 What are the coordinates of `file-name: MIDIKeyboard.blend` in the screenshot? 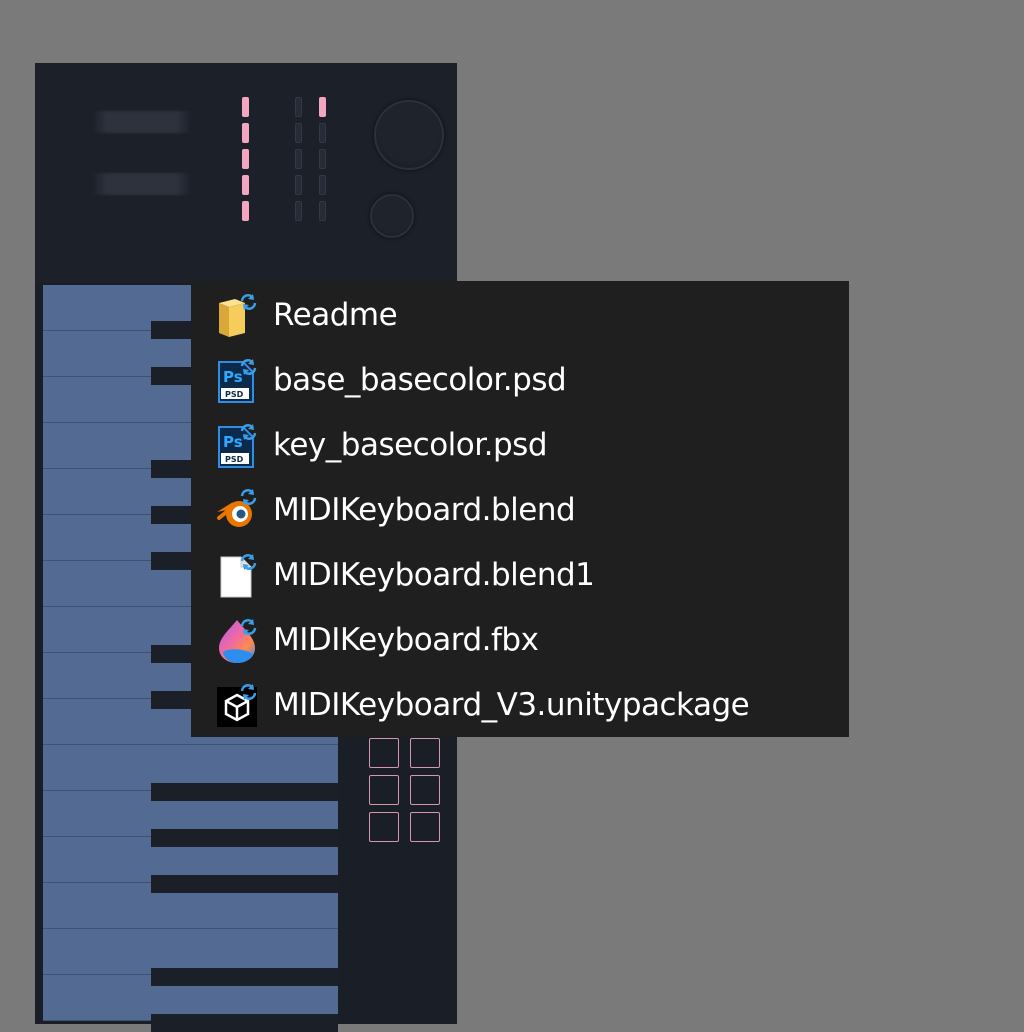 It's located at (424, 510).